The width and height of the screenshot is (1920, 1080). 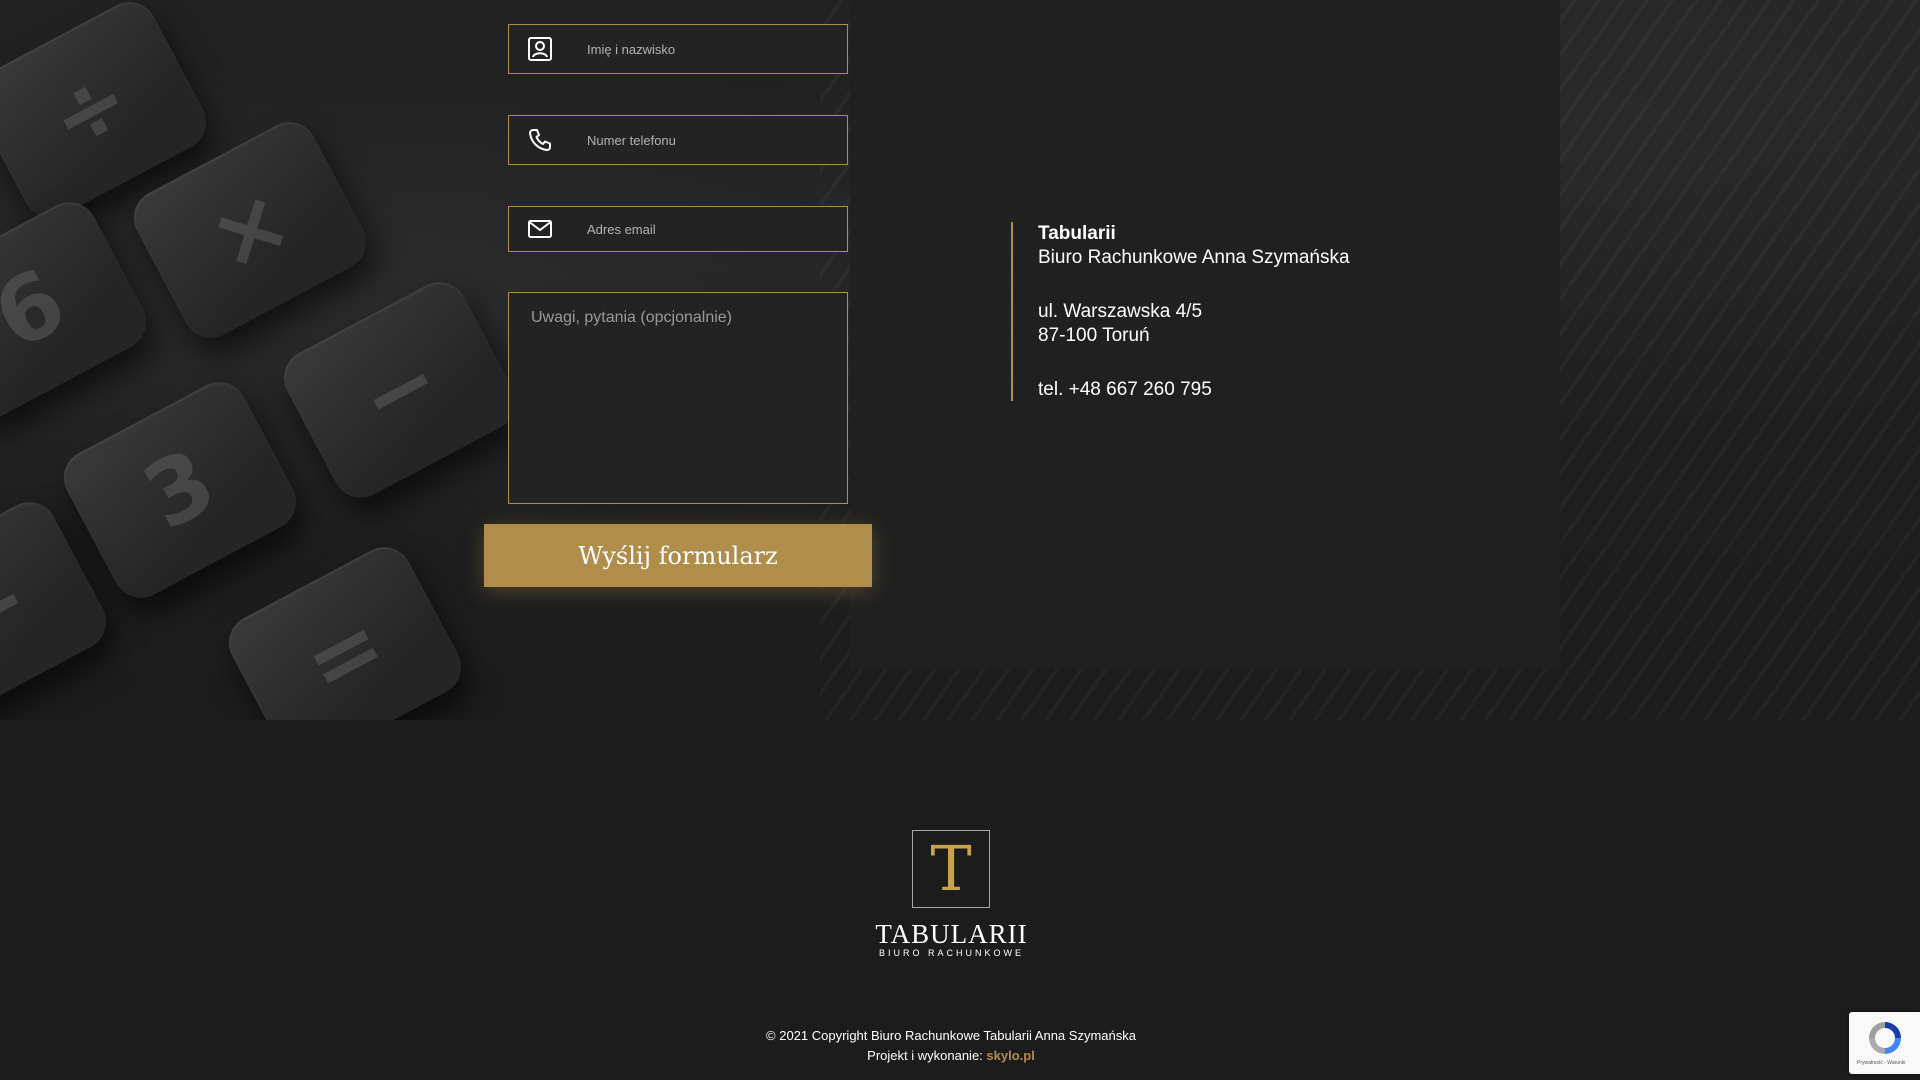 I want to click on background-key: −, so click(x=400, y=390).